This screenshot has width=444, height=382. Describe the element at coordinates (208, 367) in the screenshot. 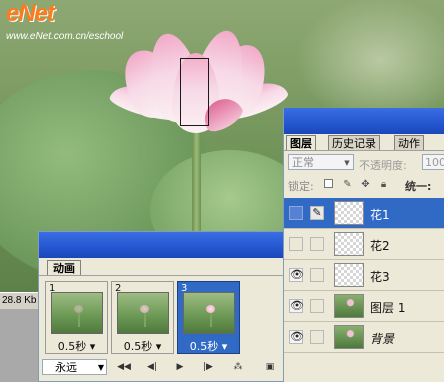

I see `next-frame-icon: |▶` at that location.